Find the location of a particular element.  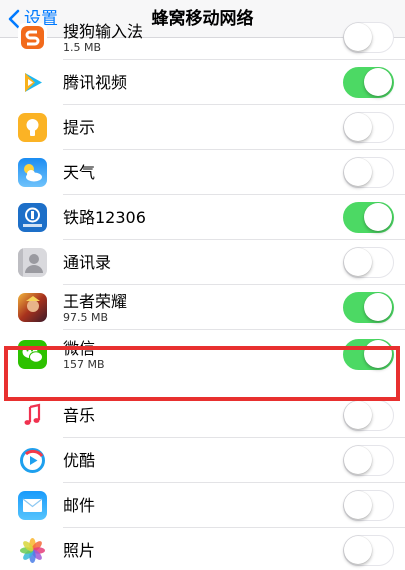

app-name: 天气 is located at coordinates (79, 172).